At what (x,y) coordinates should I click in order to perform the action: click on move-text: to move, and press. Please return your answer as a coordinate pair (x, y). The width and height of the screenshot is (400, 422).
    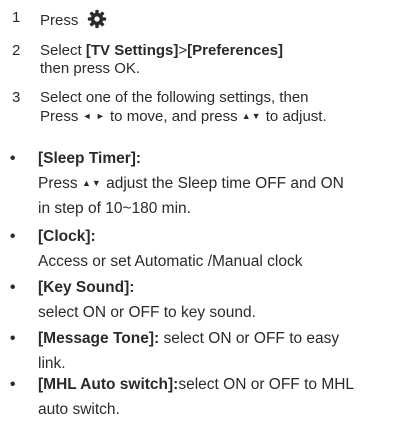
    Looking at the image, I should click on (174, 116).